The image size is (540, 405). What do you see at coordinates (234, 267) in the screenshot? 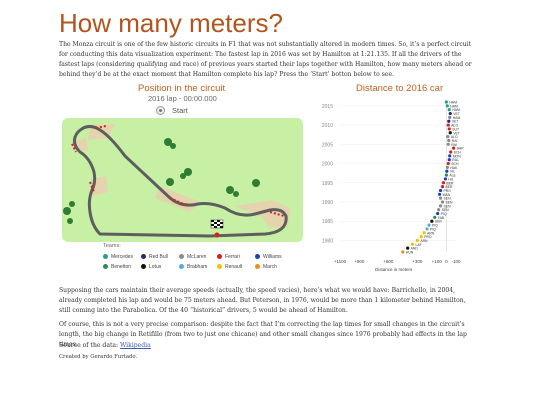
I see `legend-label: Renault` at bounding box center [234, 267].